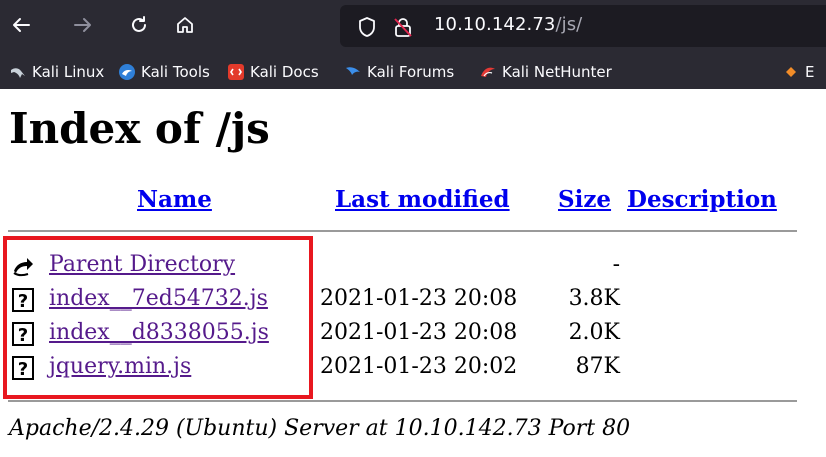  I want to click on browser-toolbar: 10.10.142.73/js/, so click(413, 28).